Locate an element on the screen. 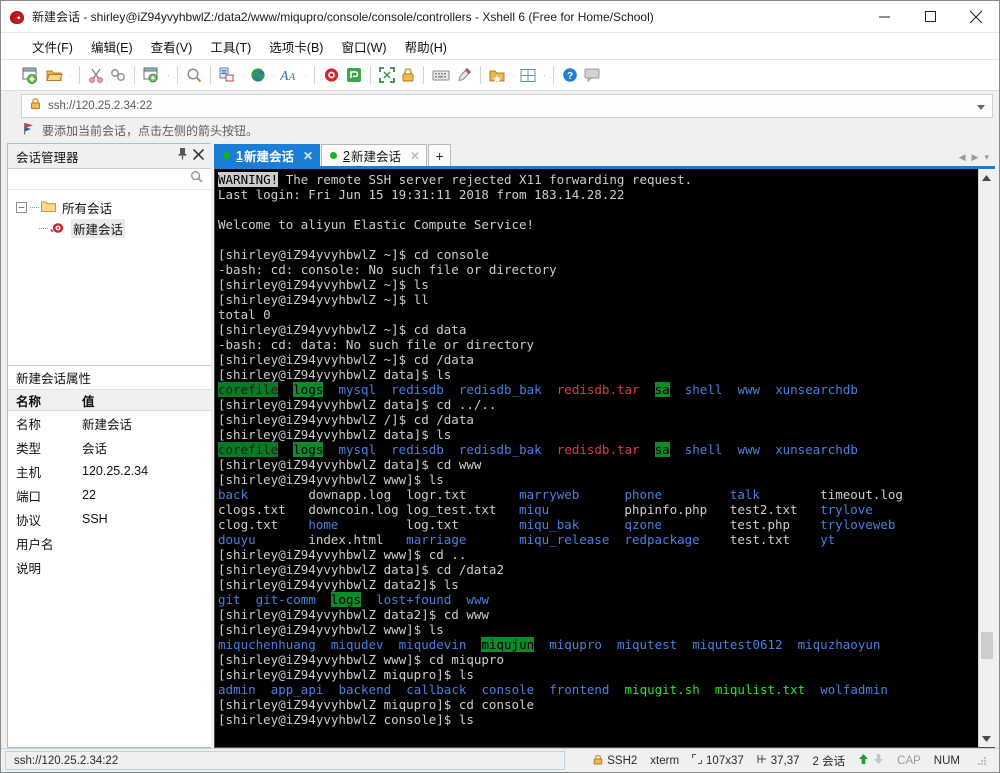  globe-dropdown-icon is located at coordinates (273, 75).